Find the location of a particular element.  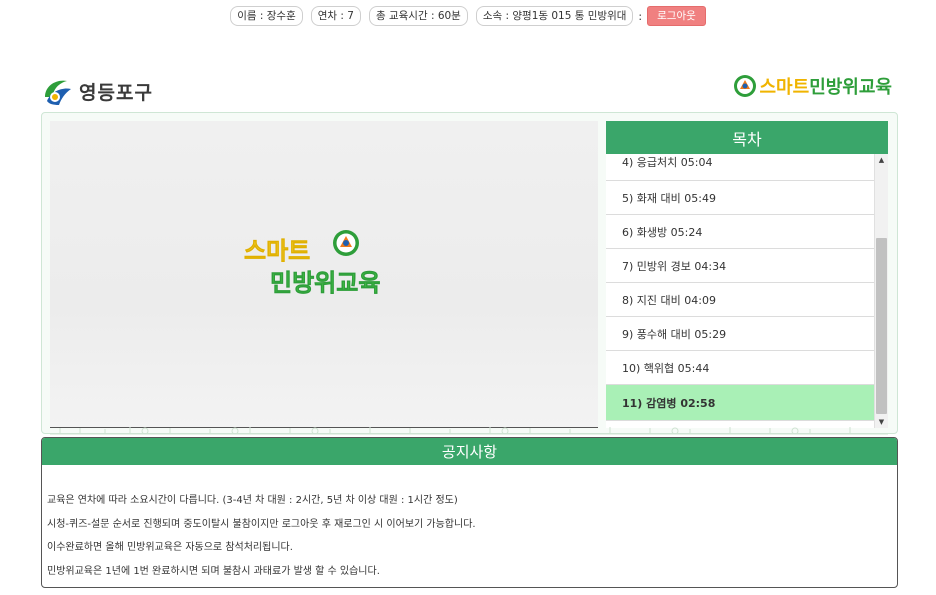

toc-item-active: 11) 감염병 02:58 is located at coordinates (740, 403).